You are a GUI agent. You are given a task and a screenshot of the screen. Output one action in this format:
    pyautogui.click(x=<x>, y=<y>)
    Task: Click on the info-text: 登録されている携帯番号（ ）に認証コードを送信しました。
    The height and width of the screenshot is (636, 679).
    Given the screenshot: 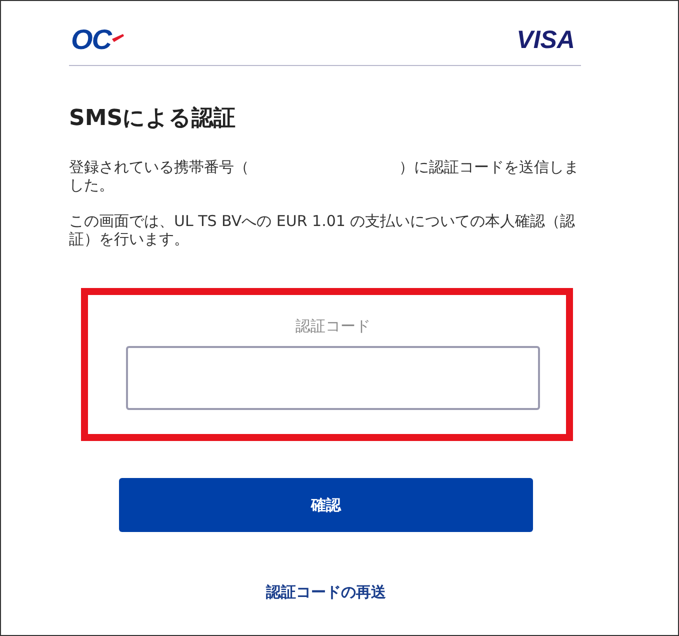 What is the action you would take?
    pyautogui.click(x=324, y=176)
    